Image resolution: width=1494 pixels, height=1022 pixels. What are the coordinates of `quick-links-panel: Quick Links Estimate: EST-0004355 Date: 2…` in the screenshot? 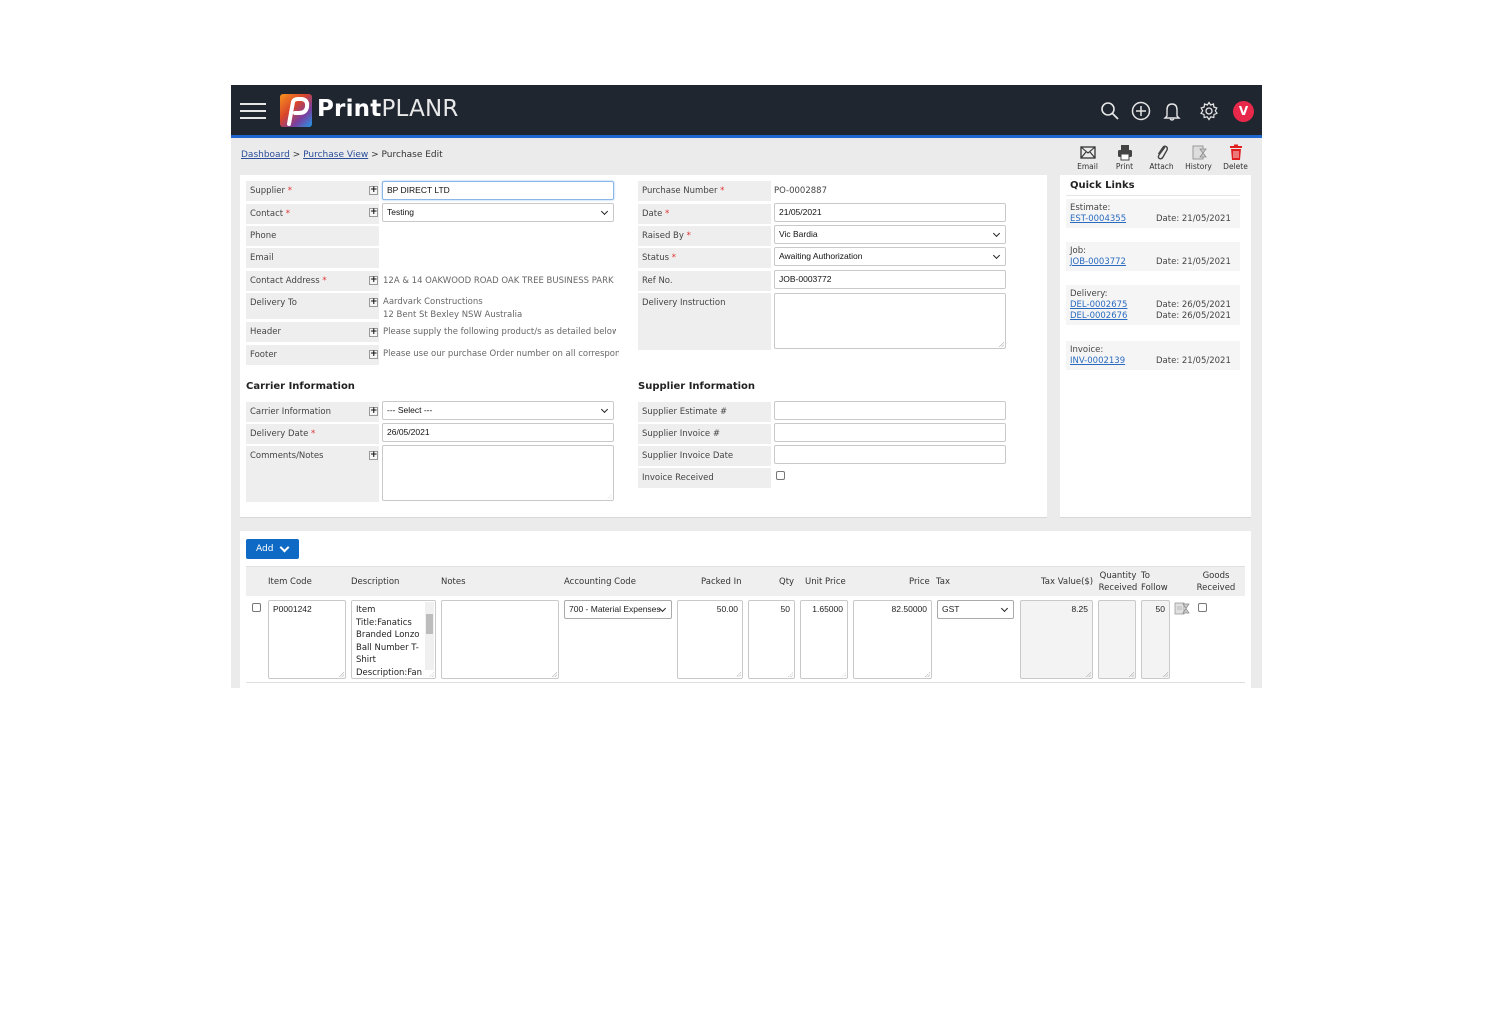 It's located at (1155, 346).